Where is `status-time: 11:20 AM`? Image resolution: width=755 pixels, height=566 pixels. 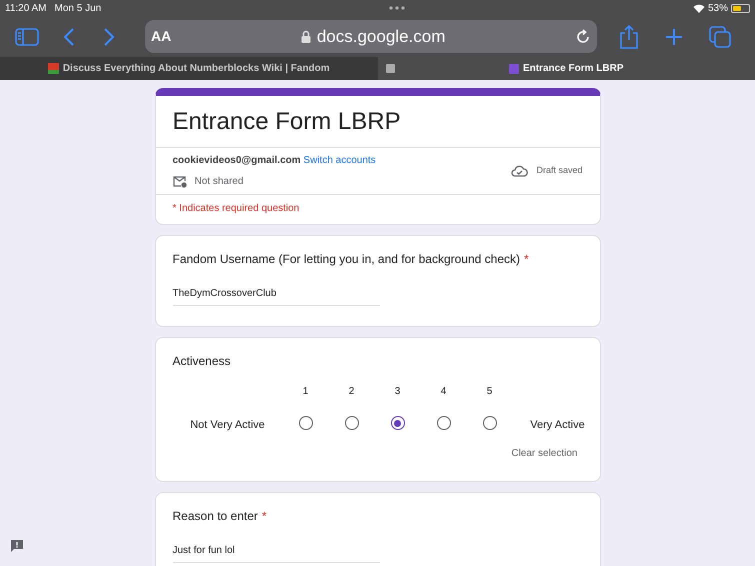
status-time: 11:20 AM is located at coordinates (26, 9).